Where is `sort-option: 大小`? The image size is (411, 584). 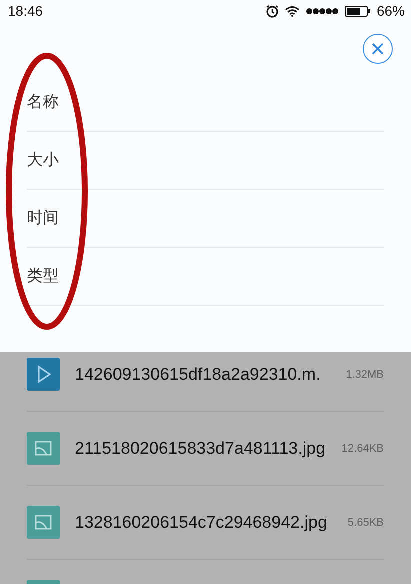 sort-option: 大小 is located at coordinates (205, 161).